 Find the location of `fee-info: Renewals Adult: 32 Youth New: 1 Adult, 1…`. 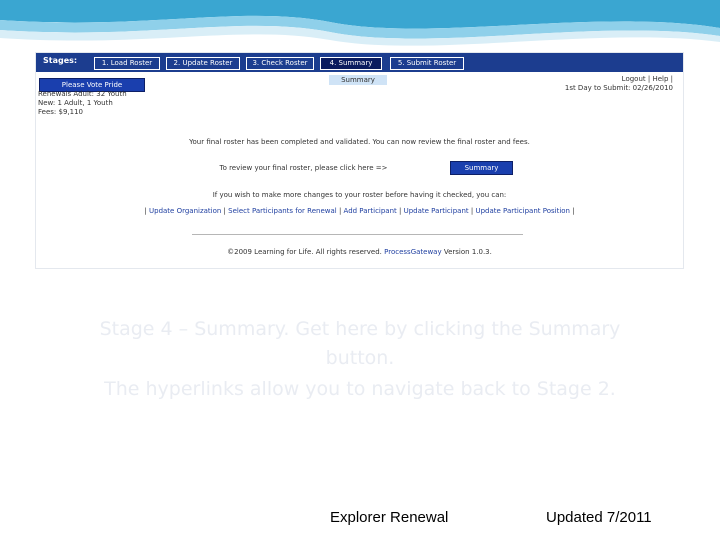

fee-info: Renewals Adult: 32 Youth New: 1 Adult, 1… is located at coordinates (82, 103).